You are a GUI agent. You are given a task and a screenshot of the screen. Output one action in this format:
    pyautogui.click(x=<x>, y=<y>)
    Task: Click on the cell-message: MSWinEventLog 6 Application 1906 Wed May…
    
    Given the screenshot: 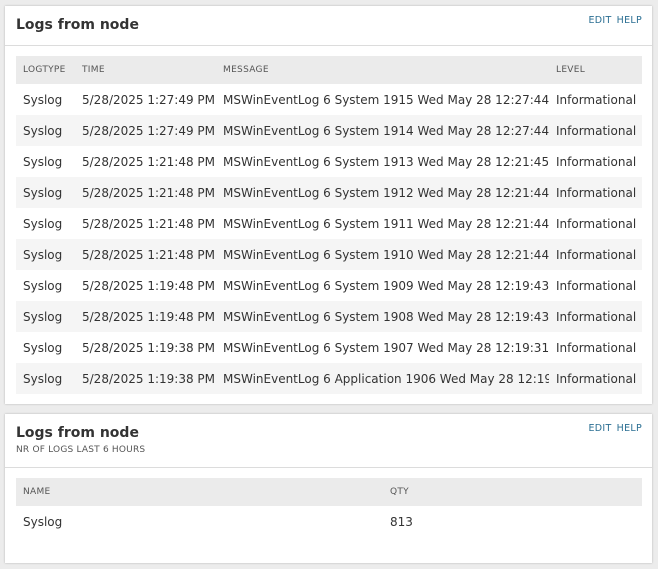 What is the action you would take?
    pyautogui.click(x=386, y=378)
    